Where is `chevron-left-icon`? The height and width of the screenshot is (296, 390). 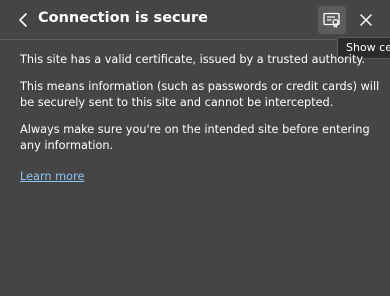 chevron-left-icon is located at coordinates (23, 20).